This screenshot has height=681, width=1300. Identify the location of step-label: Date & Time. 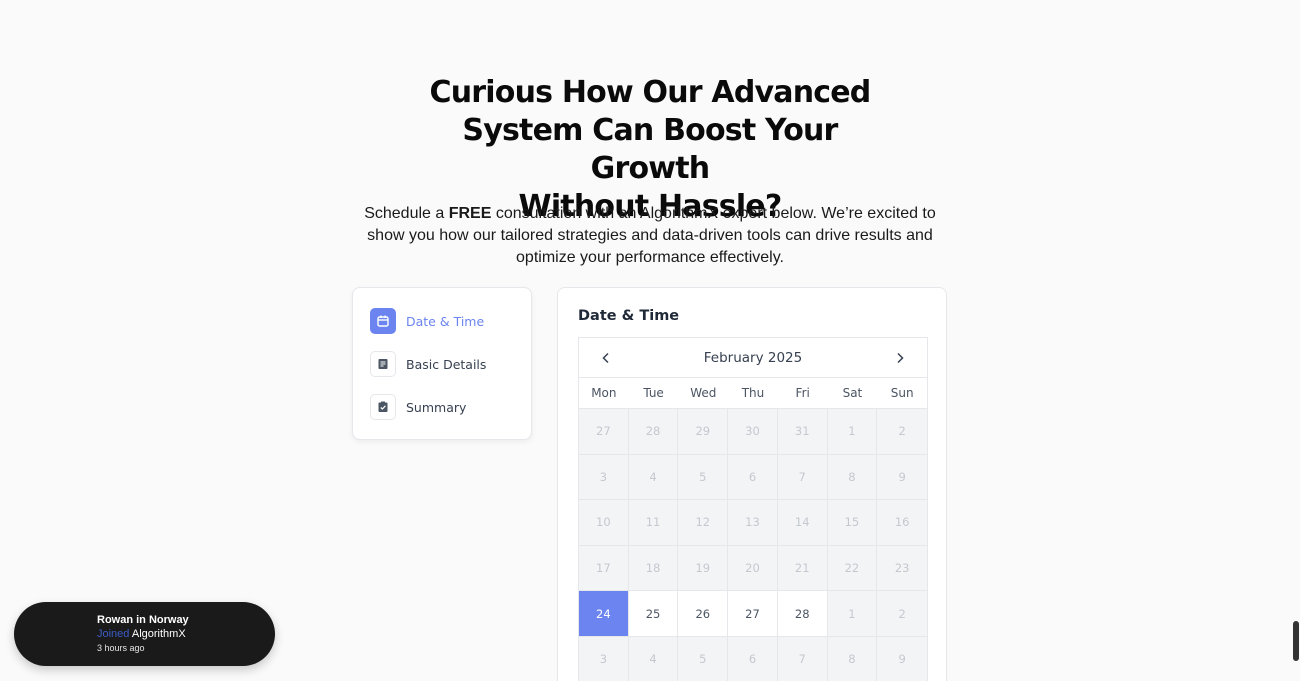
(445, 321).